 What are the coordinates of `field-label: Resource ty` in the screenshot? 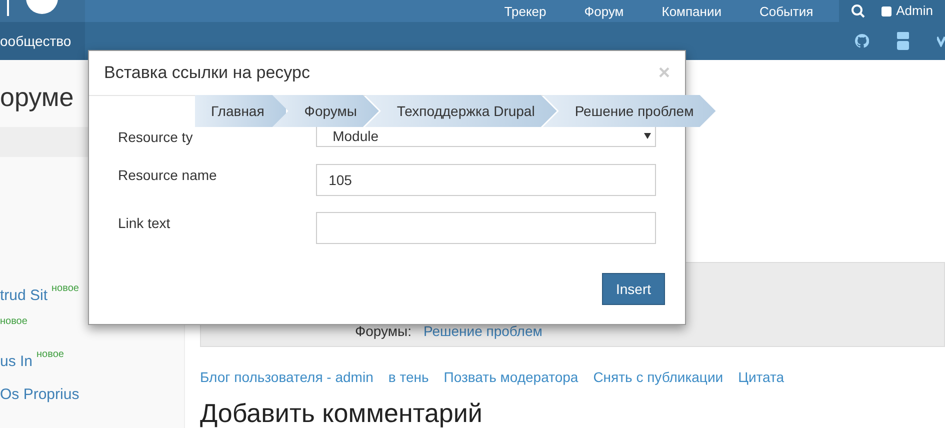 It's located at (156, 137).